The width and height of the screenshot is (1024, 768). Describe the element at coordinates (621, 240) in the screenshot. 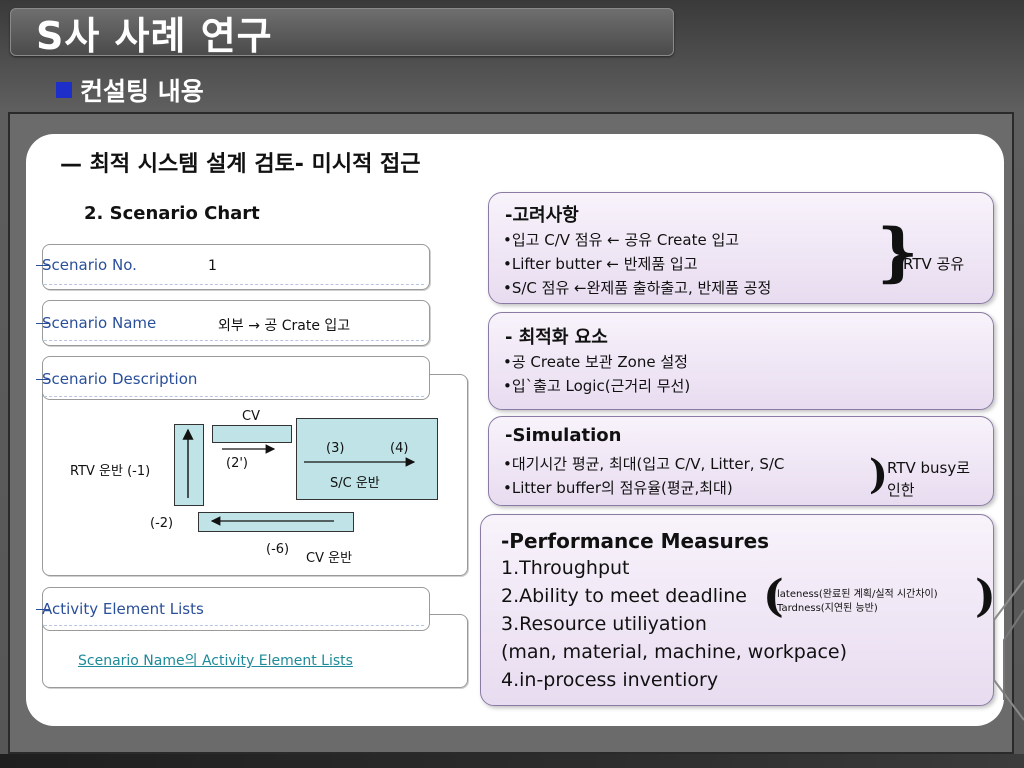

I see `considerations-item: •입고 C/V 점유 ← 공유 Create 입고` at that location.